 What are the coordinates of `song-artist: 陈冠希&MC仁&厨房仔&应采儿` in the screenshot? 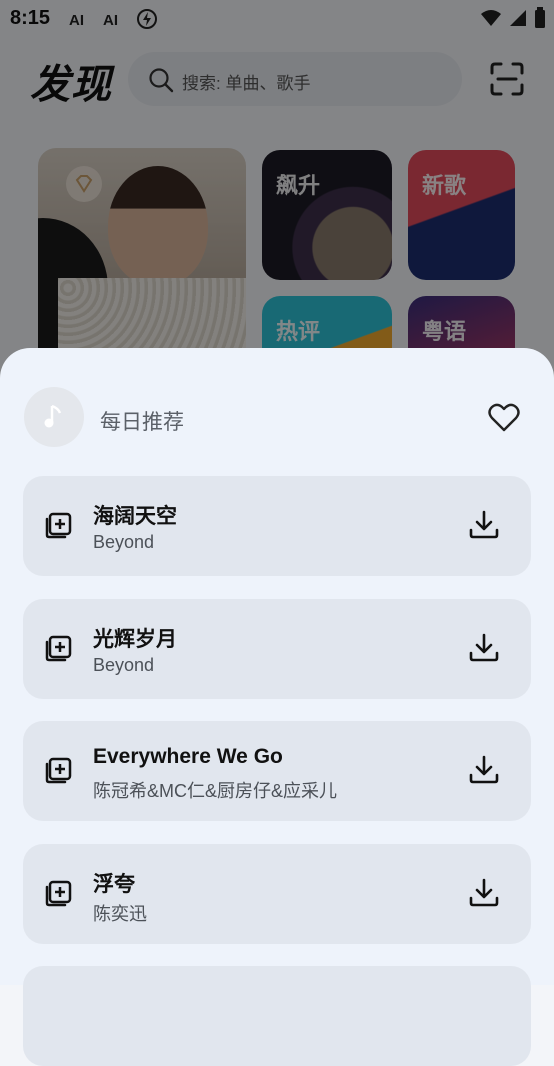 It's located at (215, 791).